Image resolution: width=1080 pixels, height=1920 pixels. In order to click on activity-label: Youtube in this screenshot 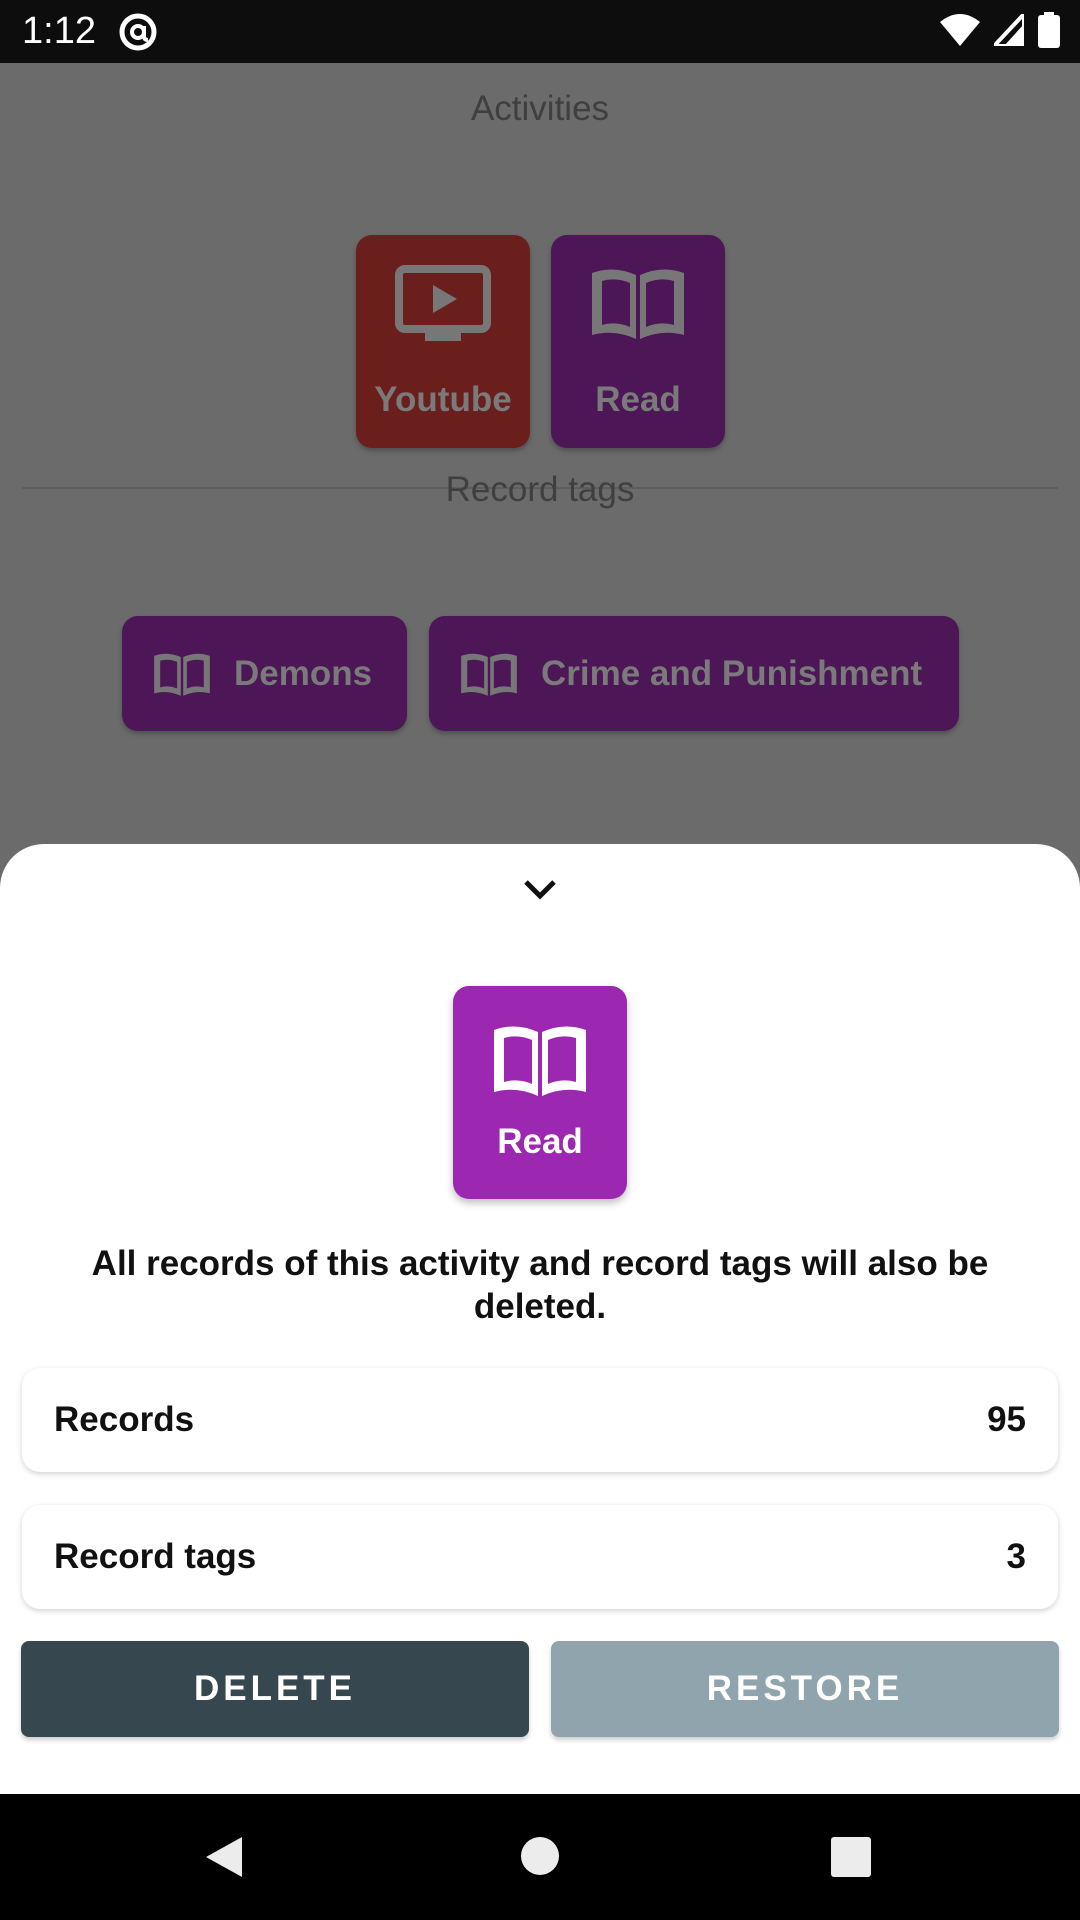, I will do `click(443, 399)`.